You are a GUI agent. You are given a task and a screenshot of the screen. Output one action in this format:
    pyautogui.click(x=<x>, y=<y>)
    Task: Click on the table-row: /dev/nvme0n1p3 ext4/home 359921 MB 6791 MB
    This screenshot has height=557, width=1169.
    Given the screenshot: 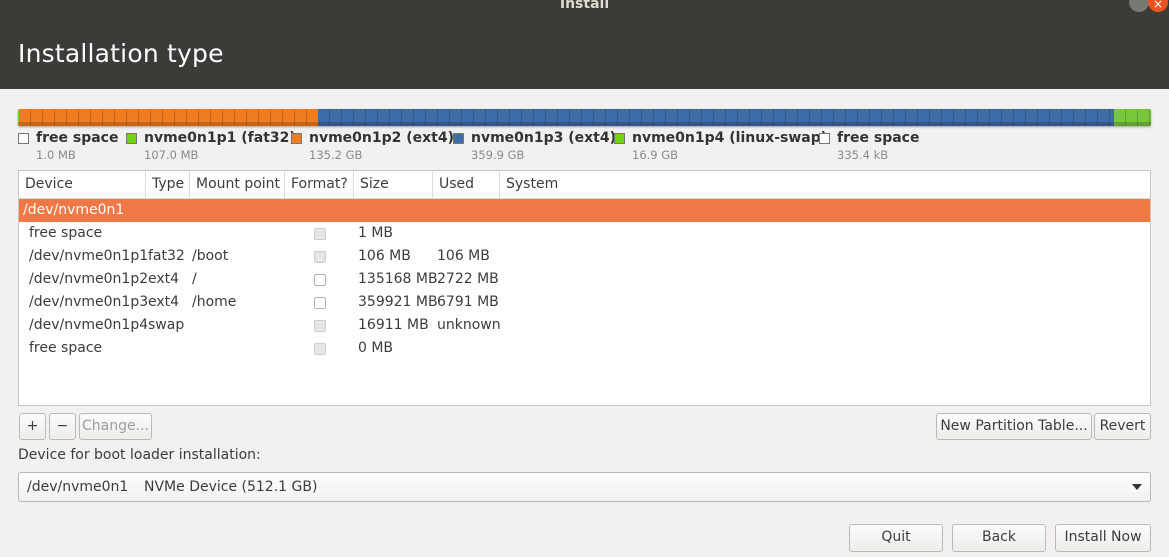 What is the action you would take?
    pyautogui.click(x=584, y=302)
    